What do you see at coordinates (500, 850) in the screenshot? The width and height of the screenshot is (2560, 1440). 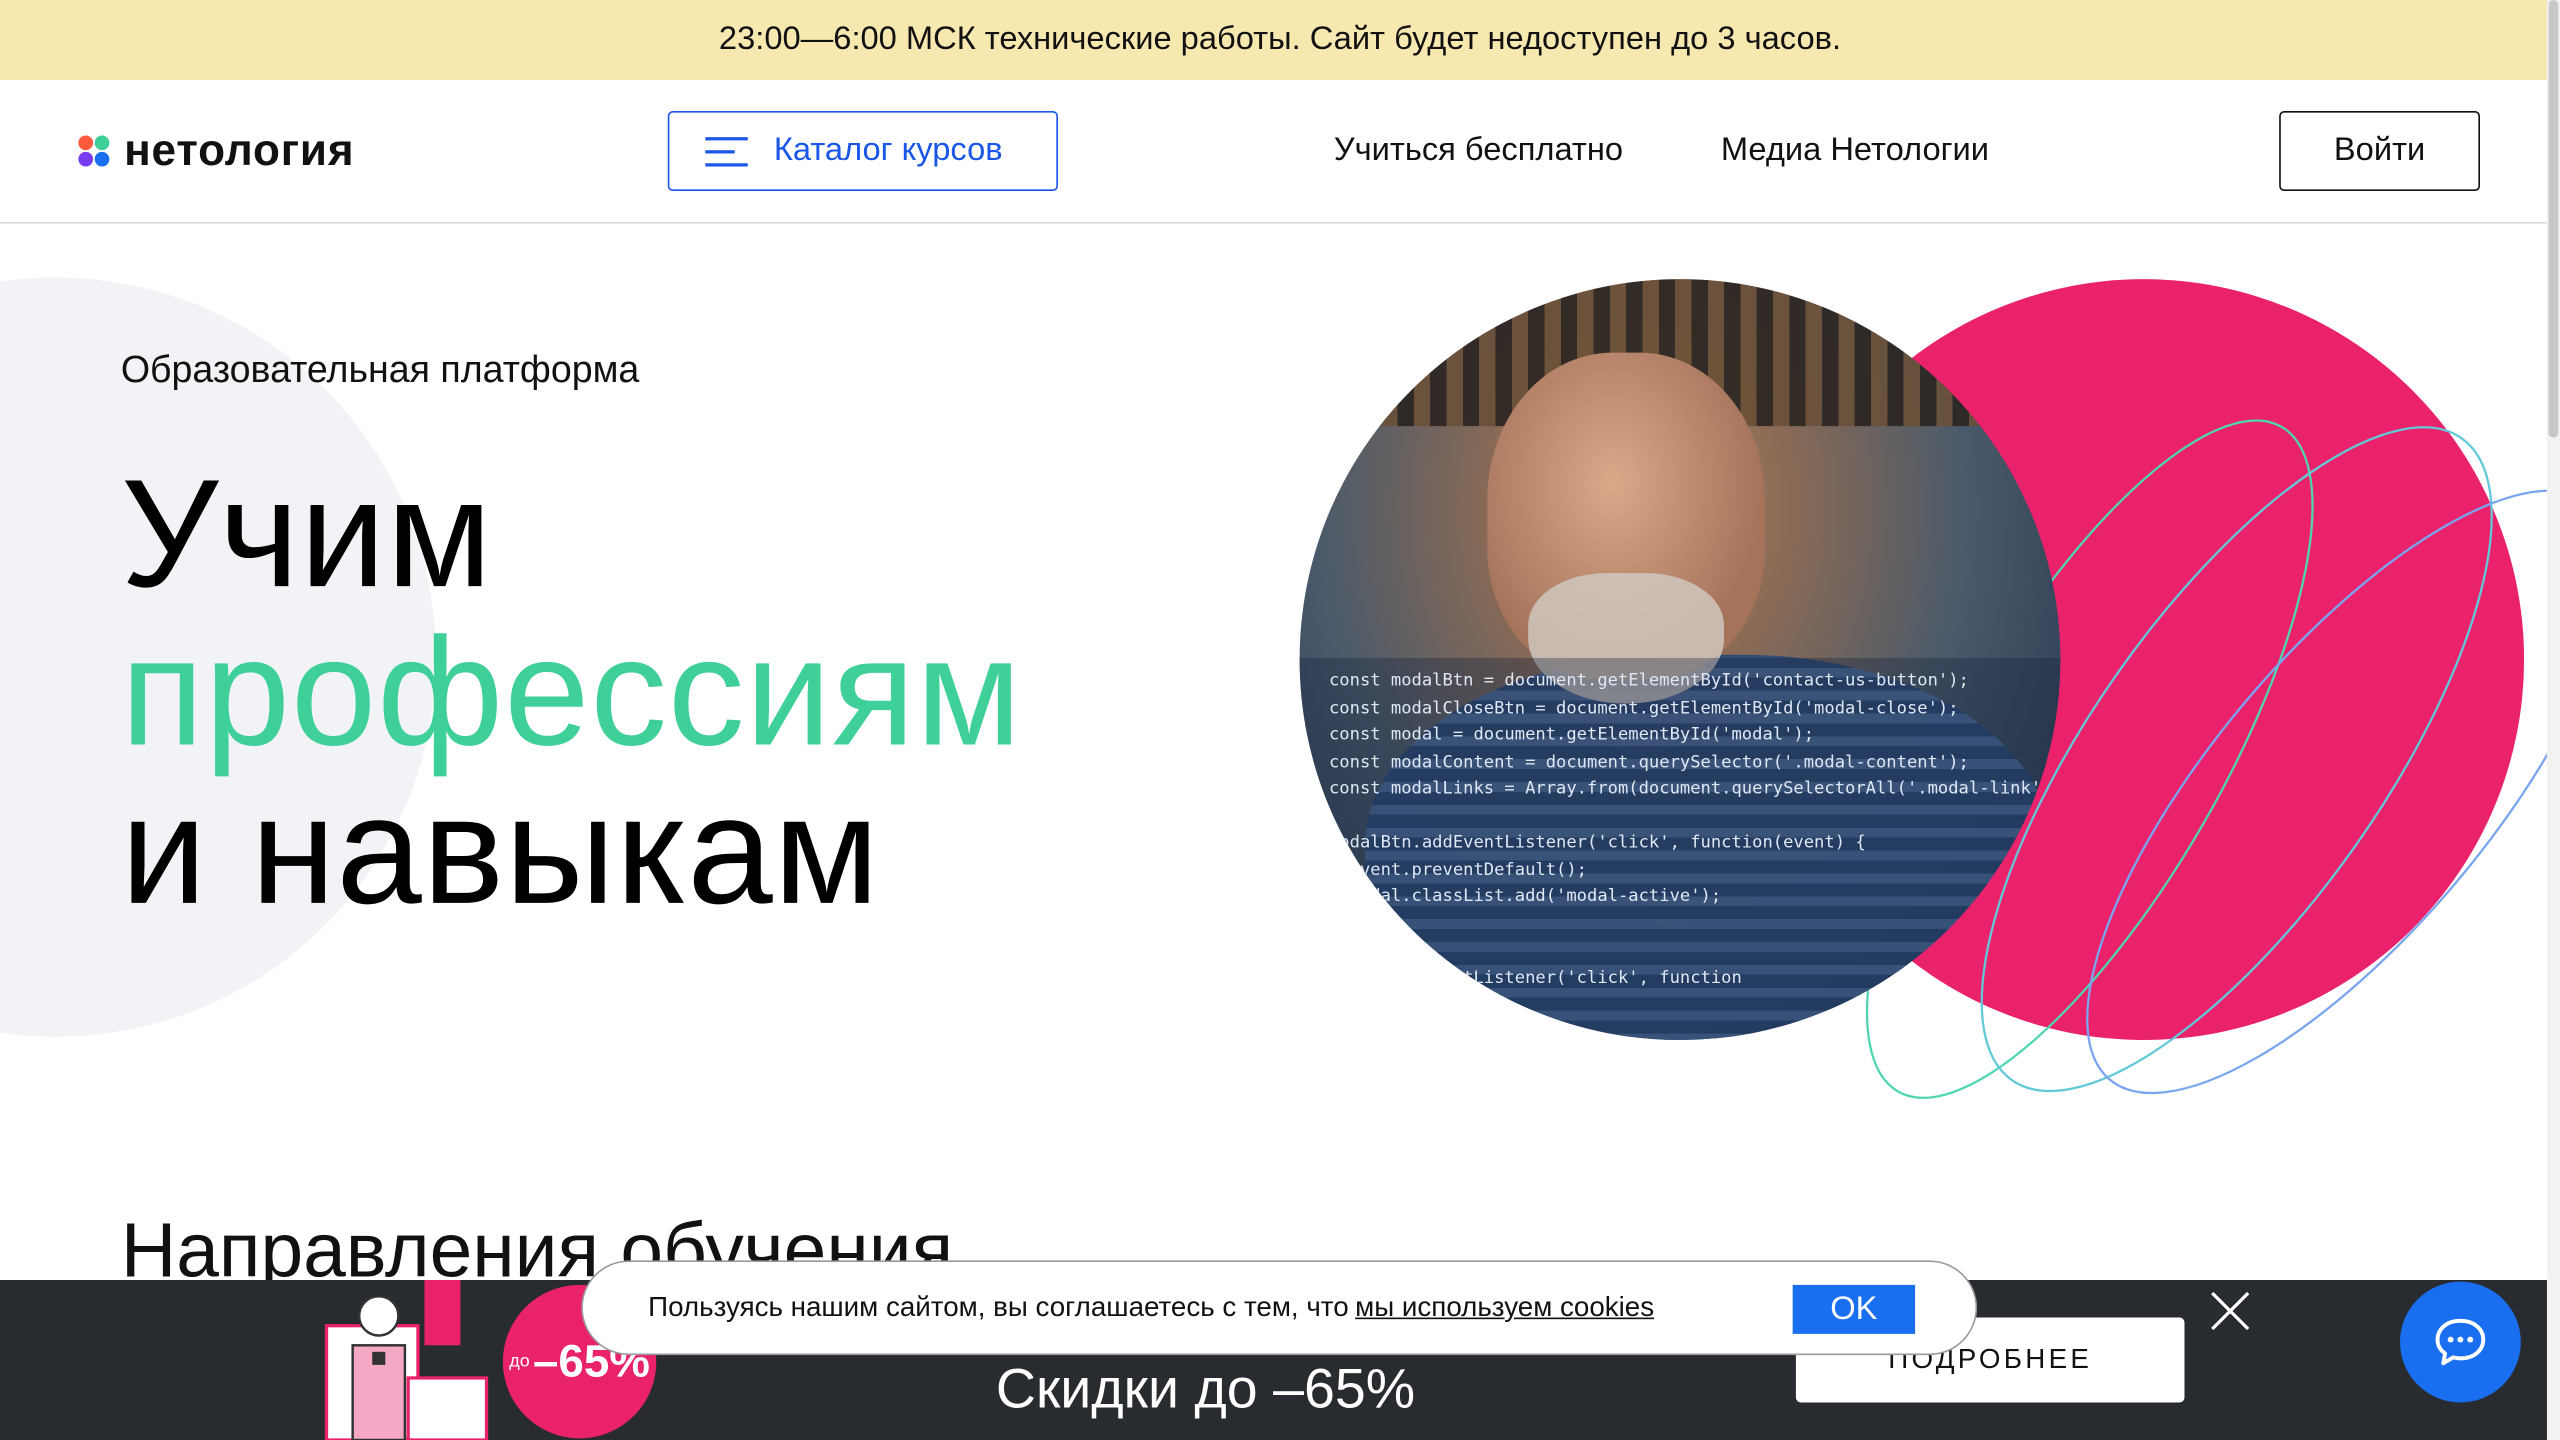 I see `hero-title-line3: и навыкам` at bounding box center [500, 850].